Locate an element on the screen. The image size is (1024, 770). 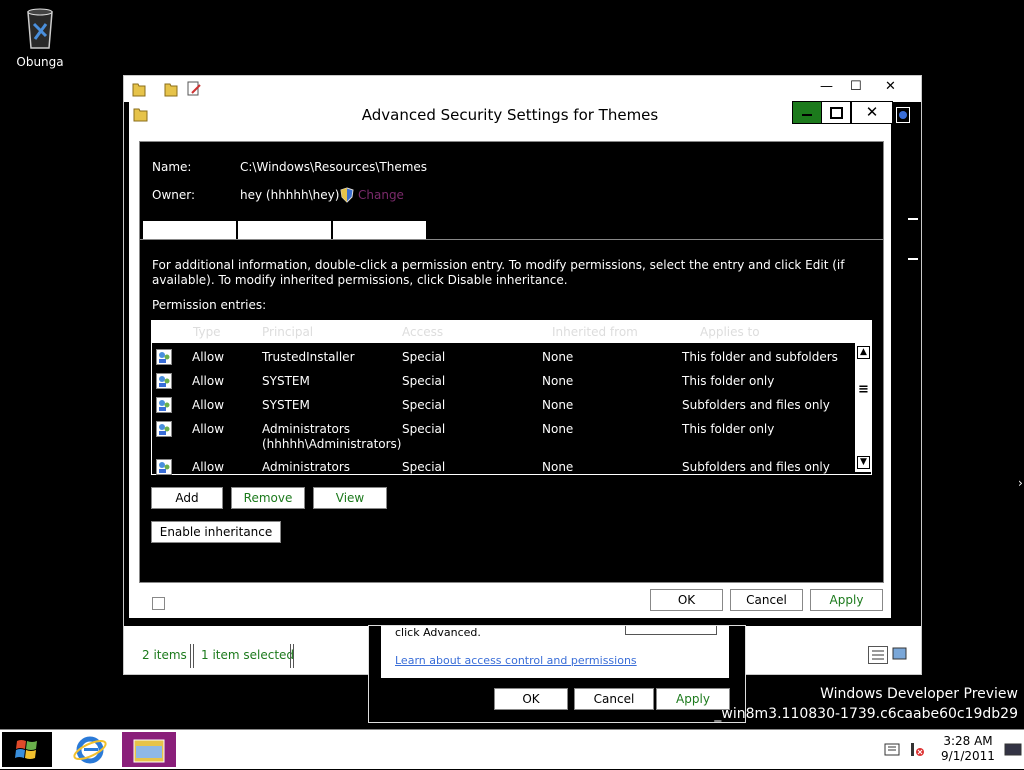
explorer-maximize-button: ☐ is located at coordinates (856, 86).